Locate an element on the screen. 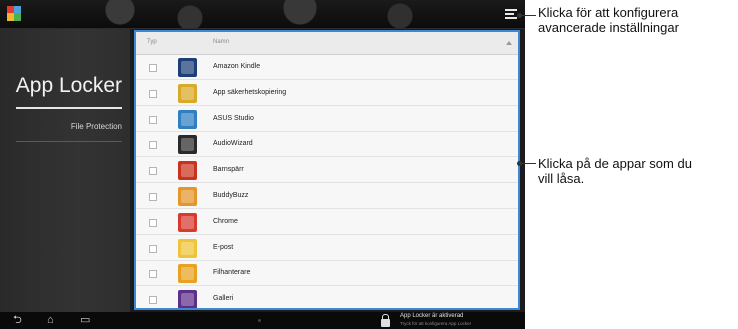  lock-icon is located at coordinates (385, 320).